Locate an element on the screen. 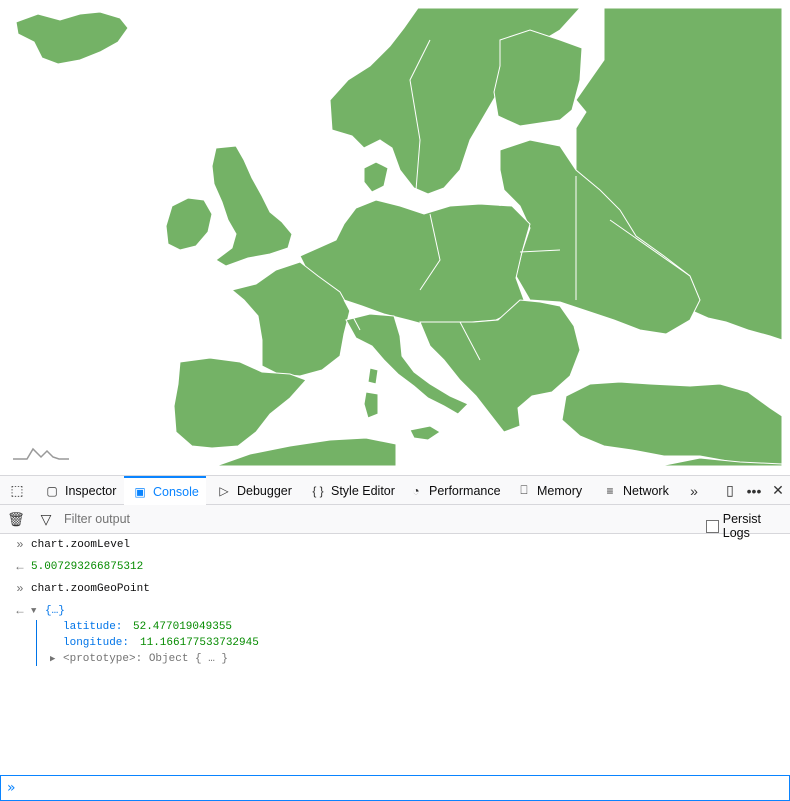  object-property-row: latitude: 52.477019049355 is located at coordinates (395, 627).